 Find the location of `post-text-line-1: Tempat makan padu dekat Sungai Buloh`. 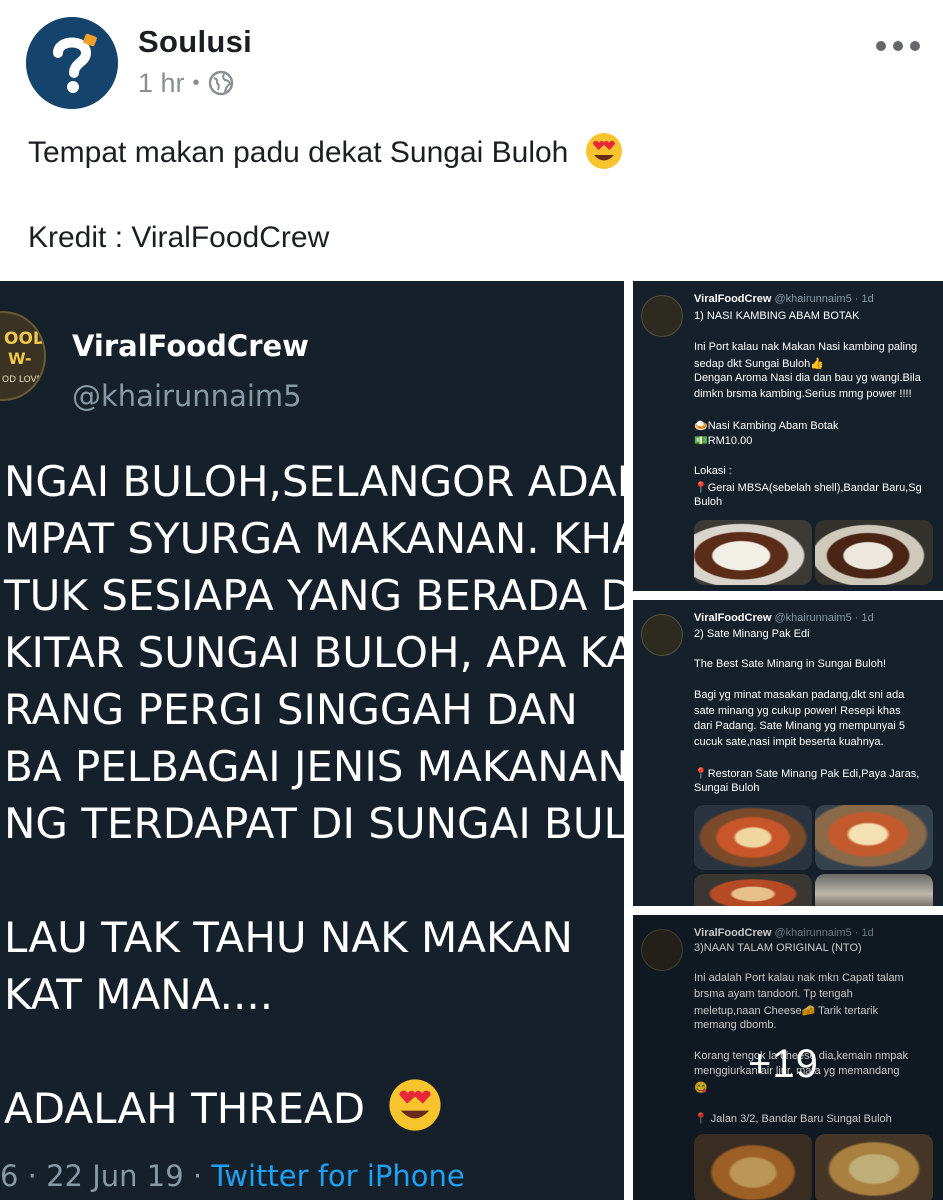

post-text-line-1: Tempat makan padu dekat Sungai Buloh is located at coordinates (325, 151).